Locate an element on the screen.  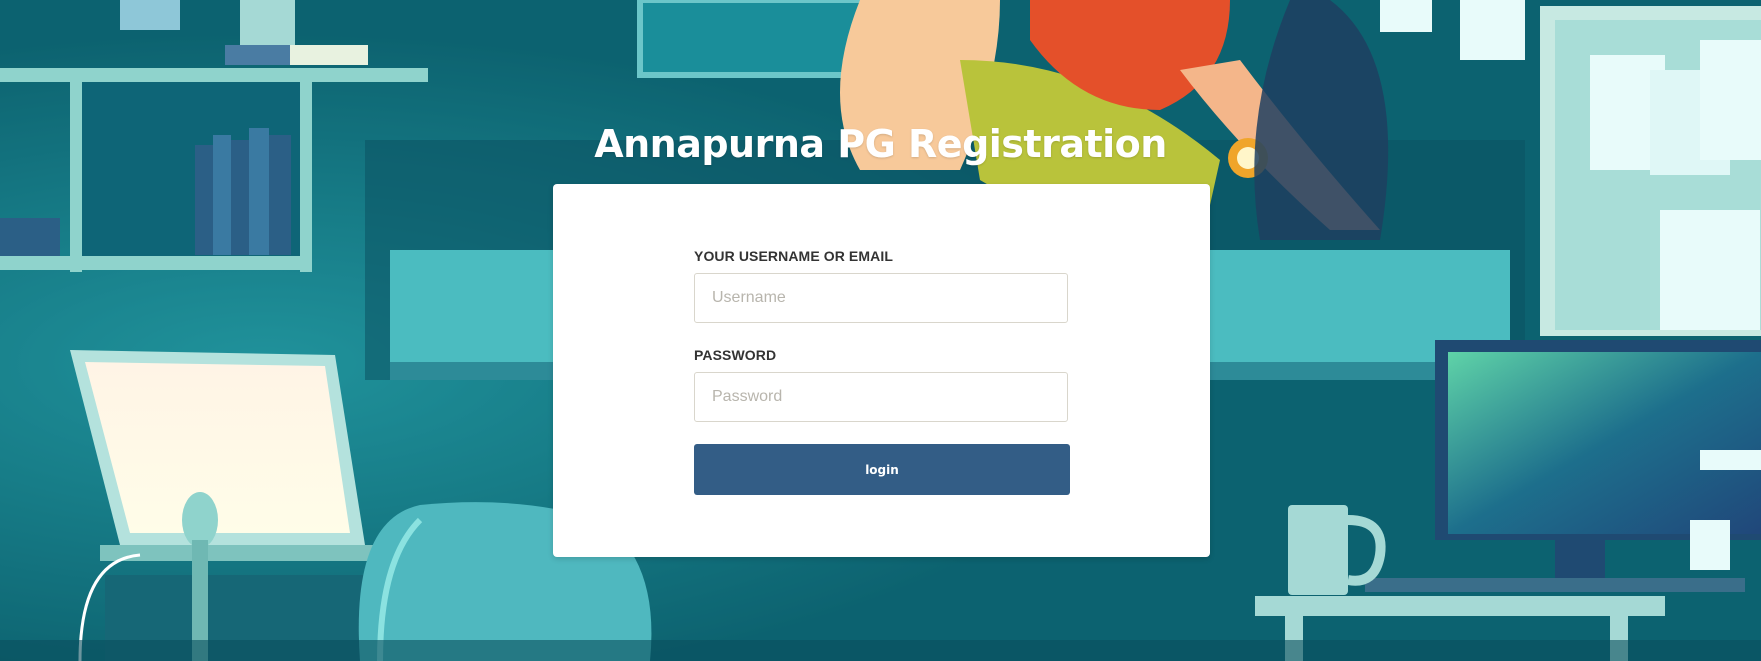
login-button: login is located at coordinates (882, 469).